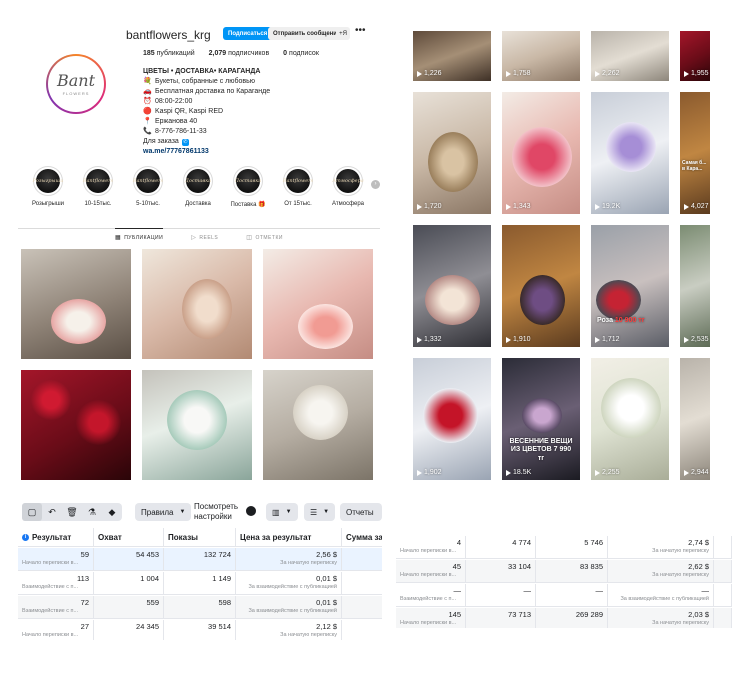 The image size is (732, 700). I want to click on tab-reels: ▷ REELS, so click(204, 236).